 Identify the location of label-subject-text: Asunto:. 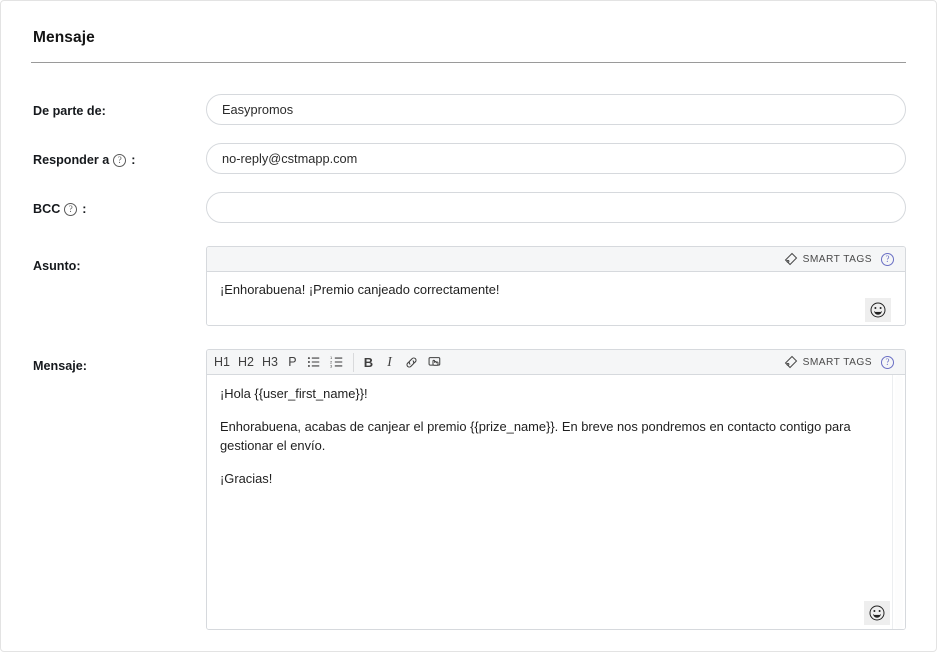
(57, 266).